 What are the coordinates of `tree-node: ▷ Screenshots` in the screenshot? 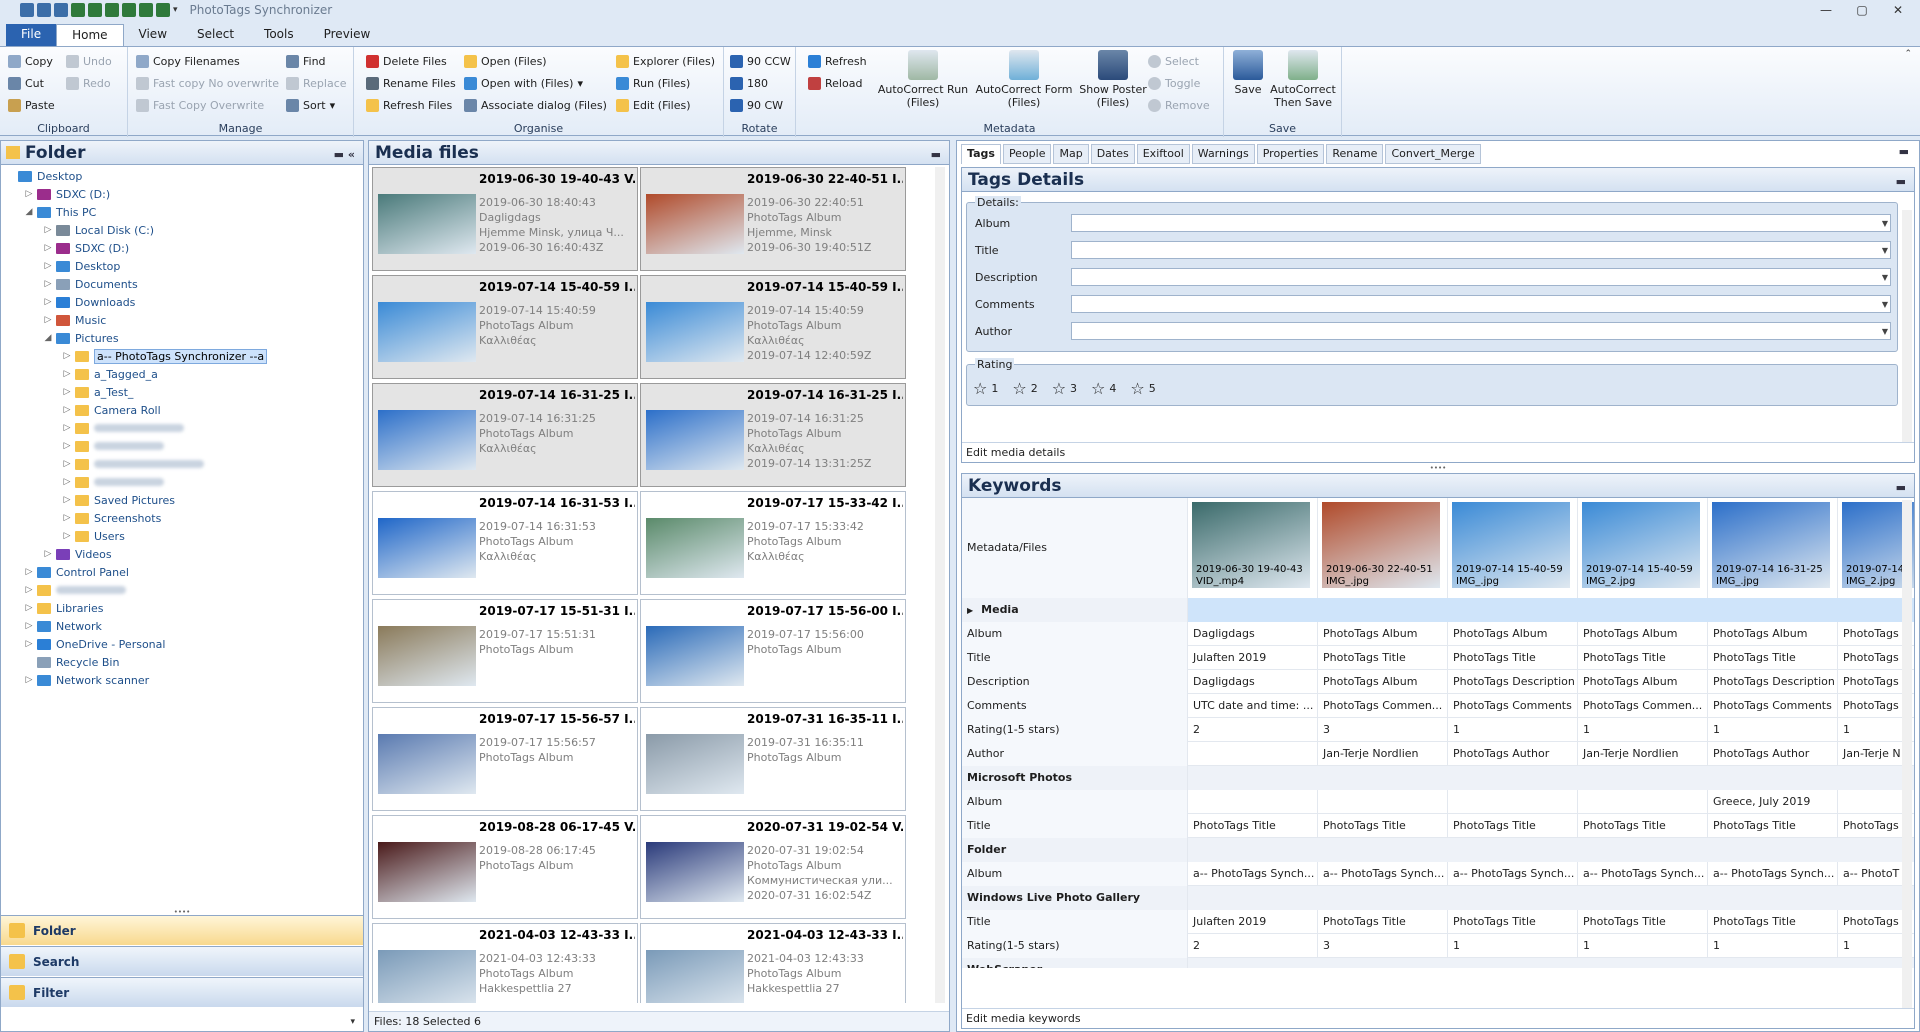 It's located at (112, 518).